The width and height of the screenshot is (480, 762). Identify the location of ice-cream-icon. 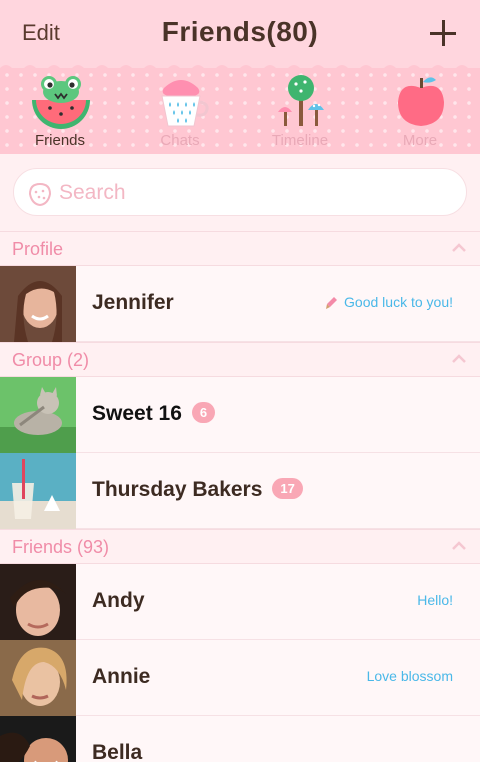
(332, 303).